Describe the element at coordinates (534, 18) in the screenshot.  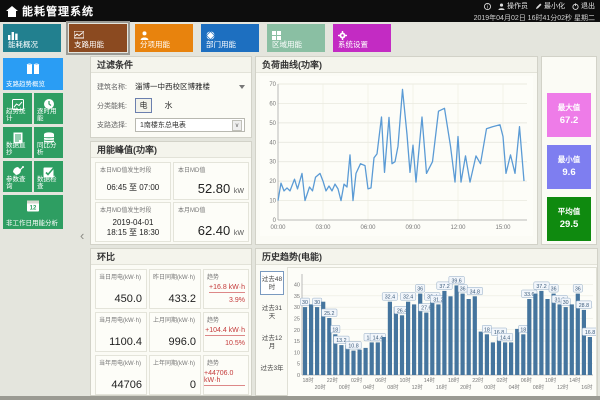
I see `datetime: 2019年04月02日 16时41分02秒 星期二` at that location.